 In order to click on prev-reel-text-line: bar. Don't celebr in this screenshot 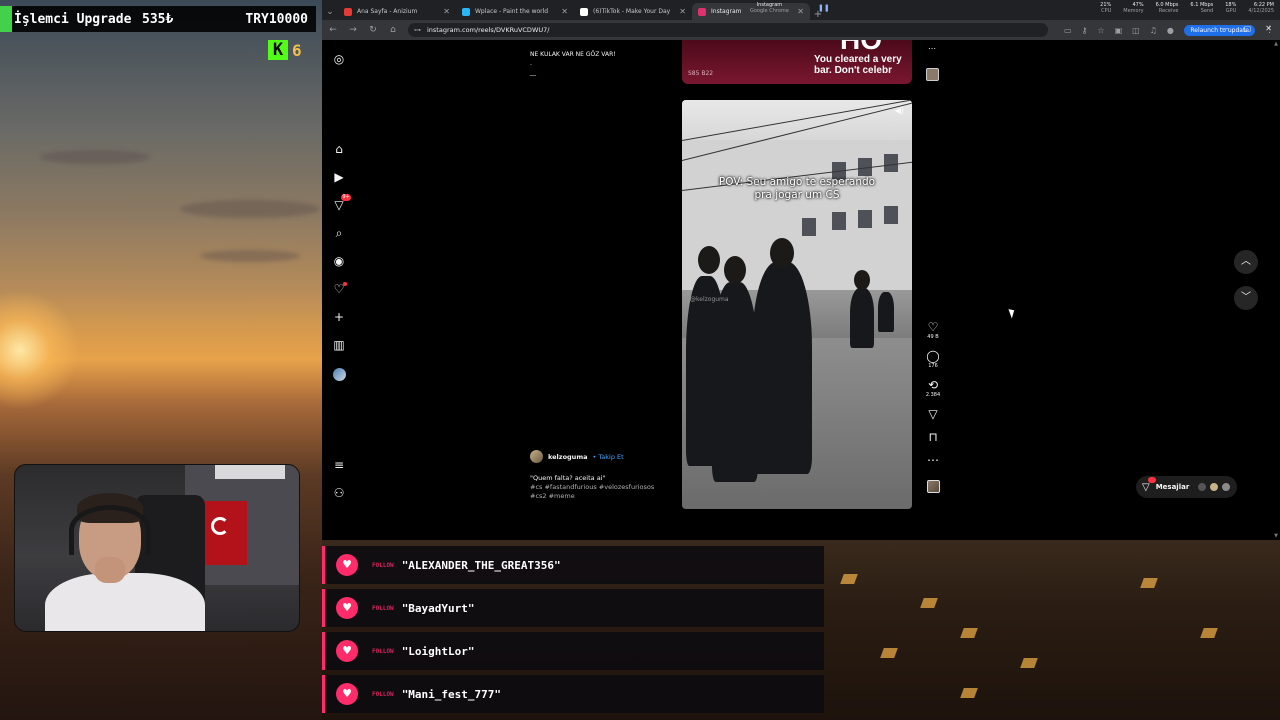, I will do `click(853, 70)`.